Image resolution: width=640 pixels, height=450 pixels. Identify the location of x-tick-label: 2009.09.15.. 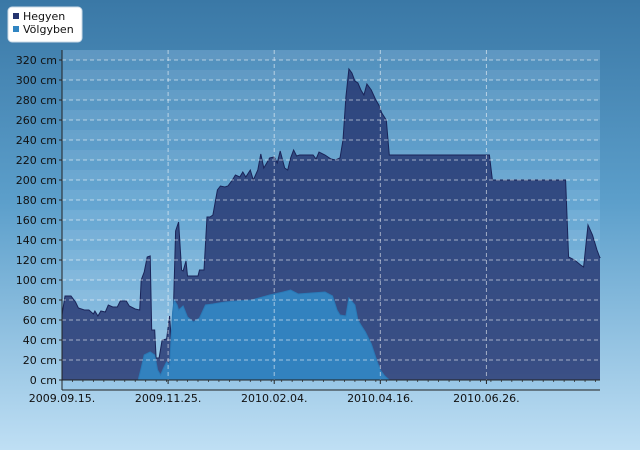
(62, 398).